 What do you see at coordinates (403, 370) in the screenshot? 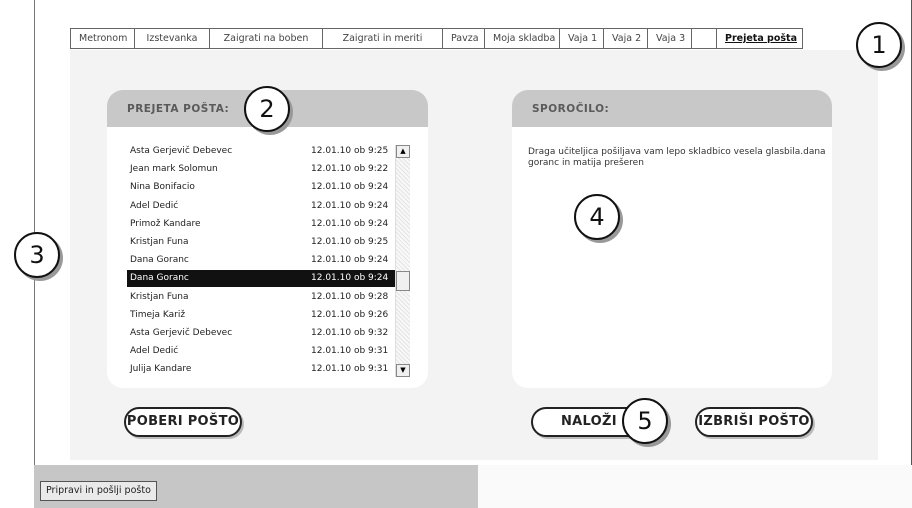
I see `arrow-down-icon: ▼` at bounding box center [403, 370].